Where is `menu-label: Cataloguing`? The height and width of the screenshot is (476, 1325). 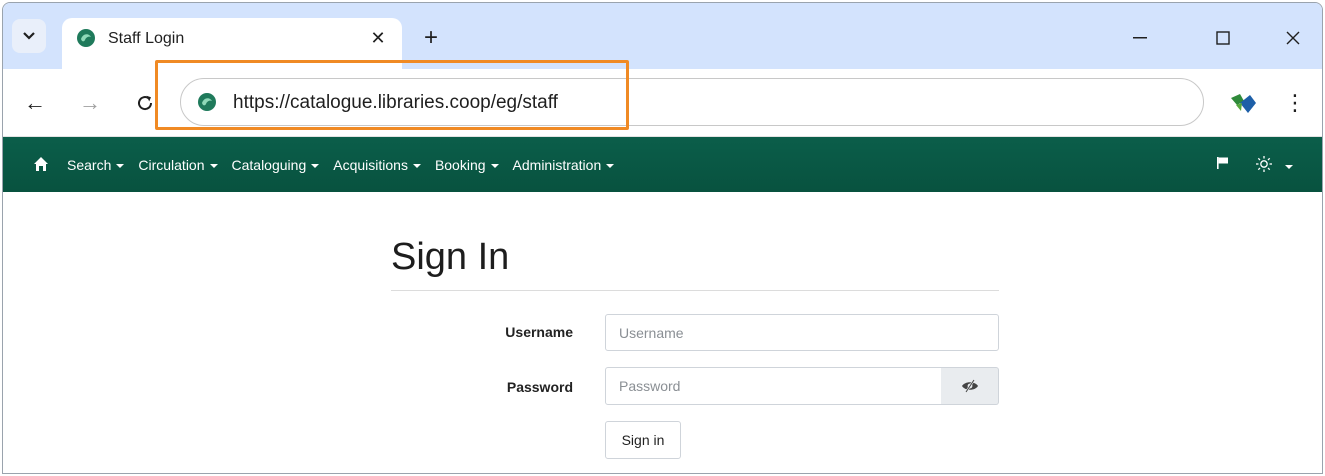 menu-label: Cataloguing is located at coordinates (269, 165).